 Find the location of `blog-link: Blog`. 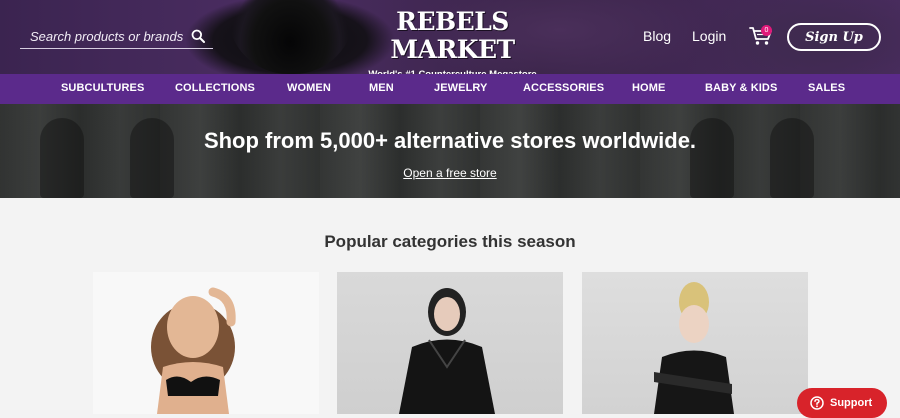

blog-link: Blog is located at coordinates (657, 36).